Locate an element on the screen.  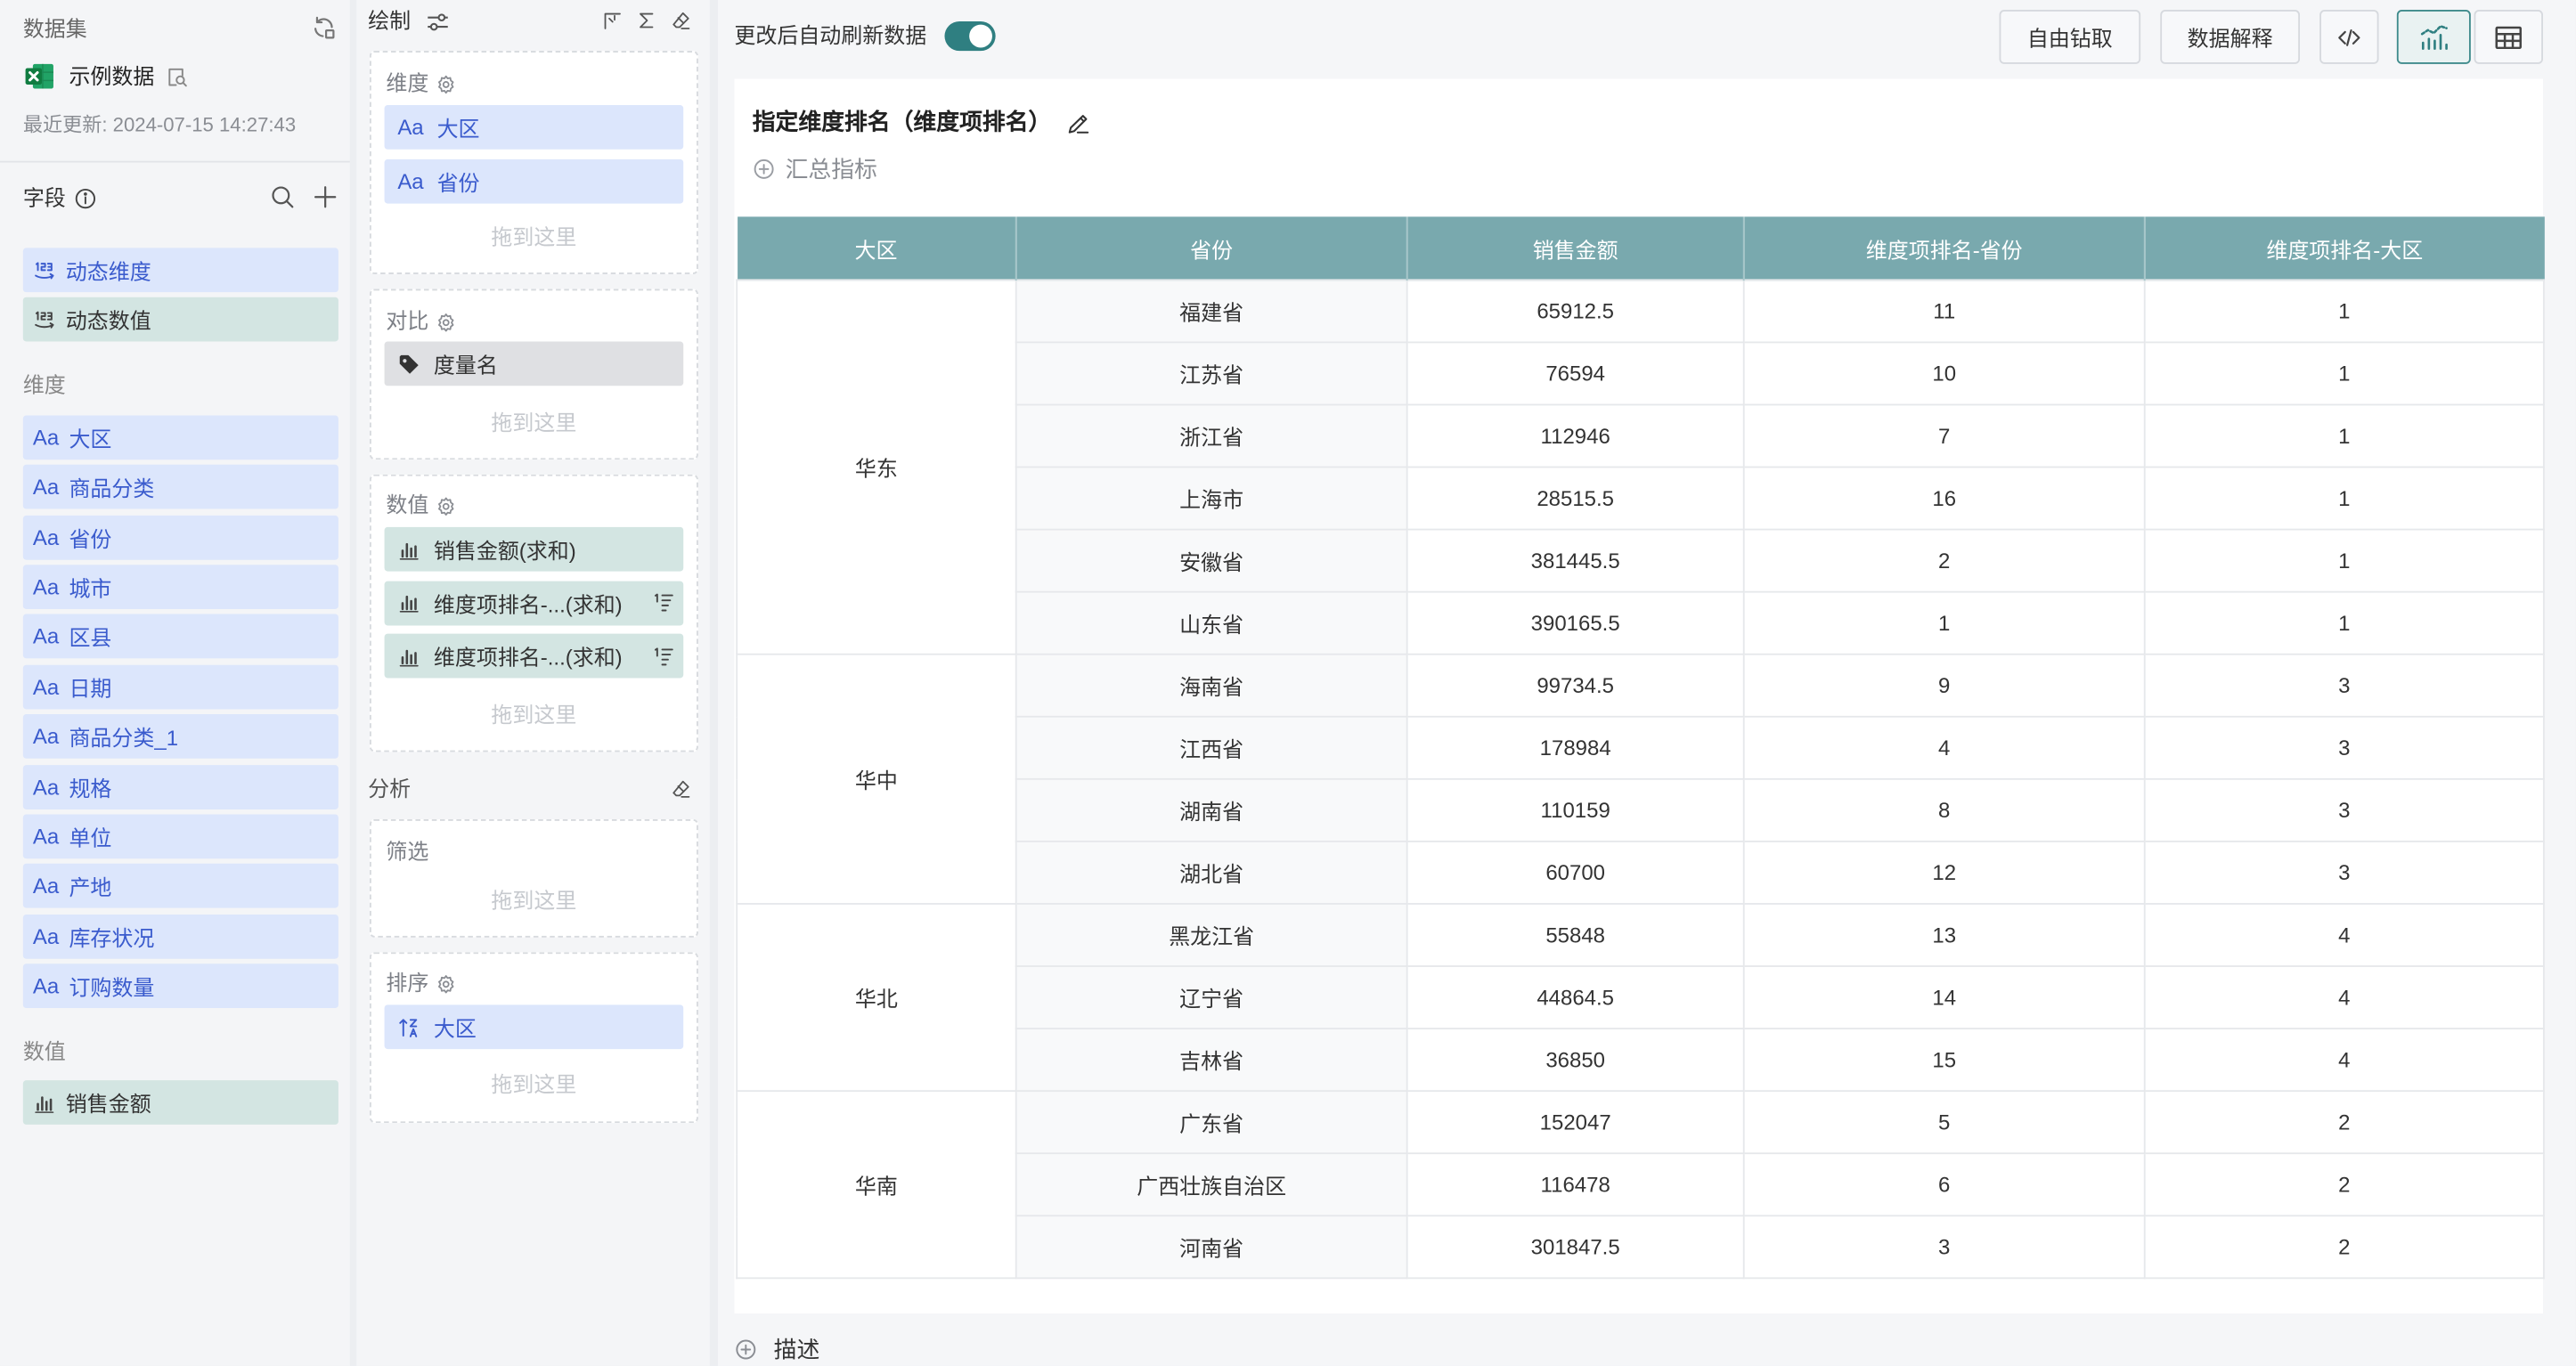
sales-cell: 301847.5 is located at coordinates (1575, 1247).